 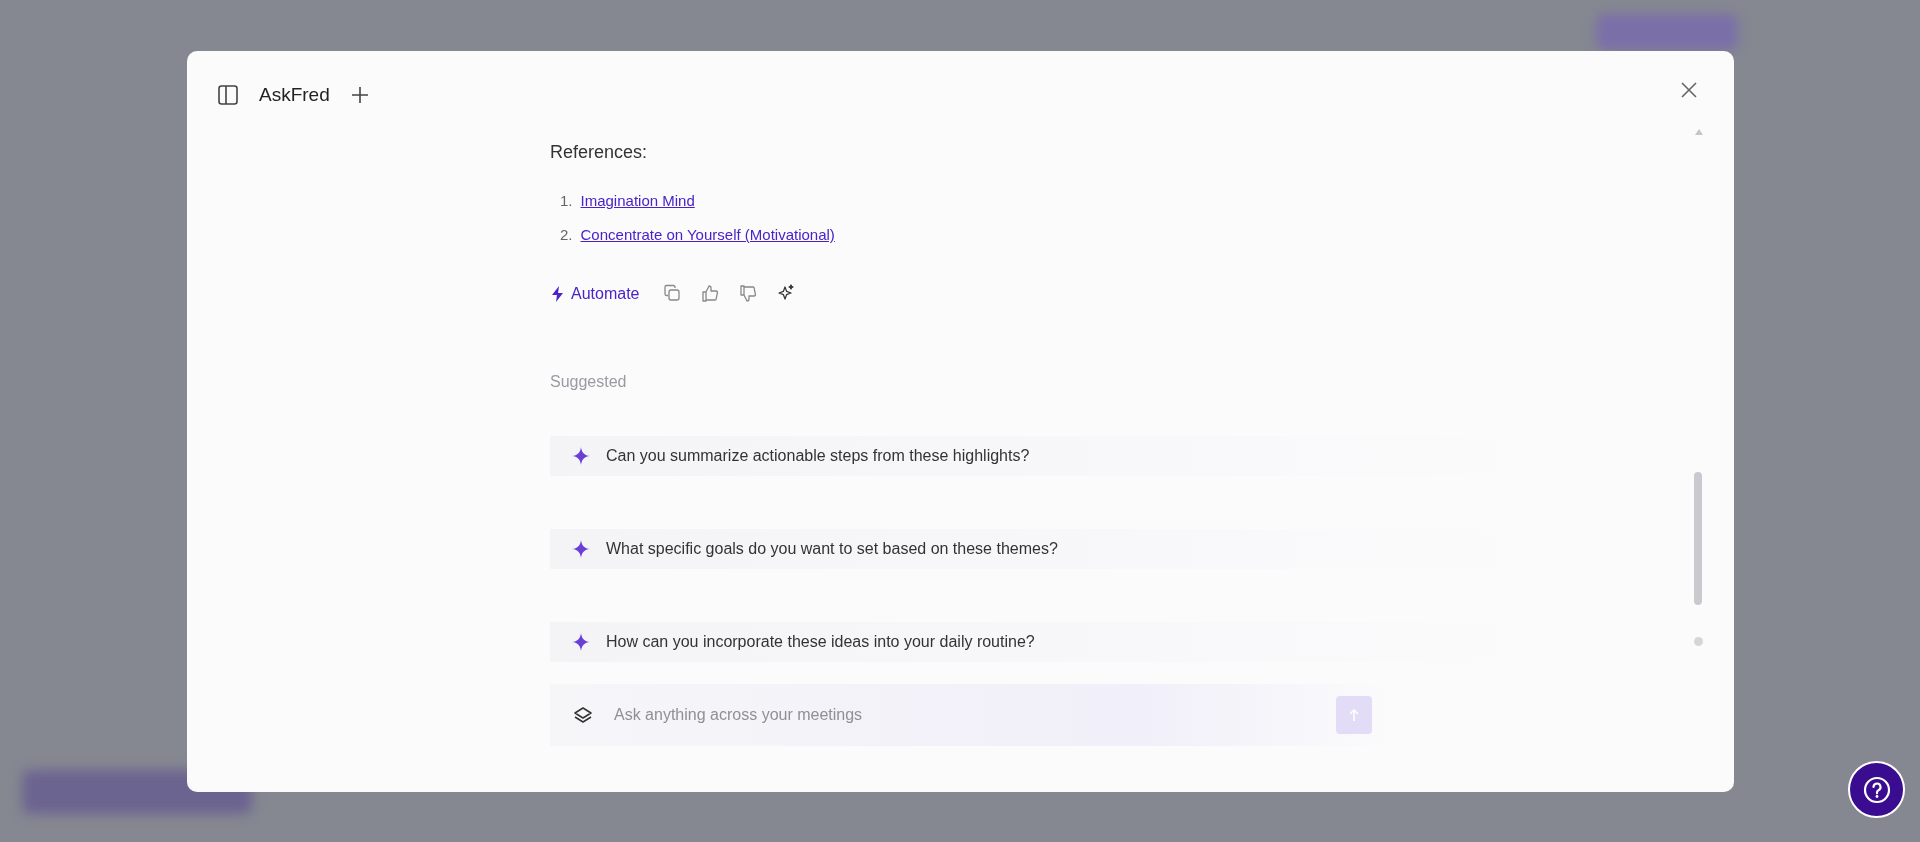 What do you see at coordinates (599, 152) in the screenshot?
I see `references-heading: References:` at bounding box center [599, 152].